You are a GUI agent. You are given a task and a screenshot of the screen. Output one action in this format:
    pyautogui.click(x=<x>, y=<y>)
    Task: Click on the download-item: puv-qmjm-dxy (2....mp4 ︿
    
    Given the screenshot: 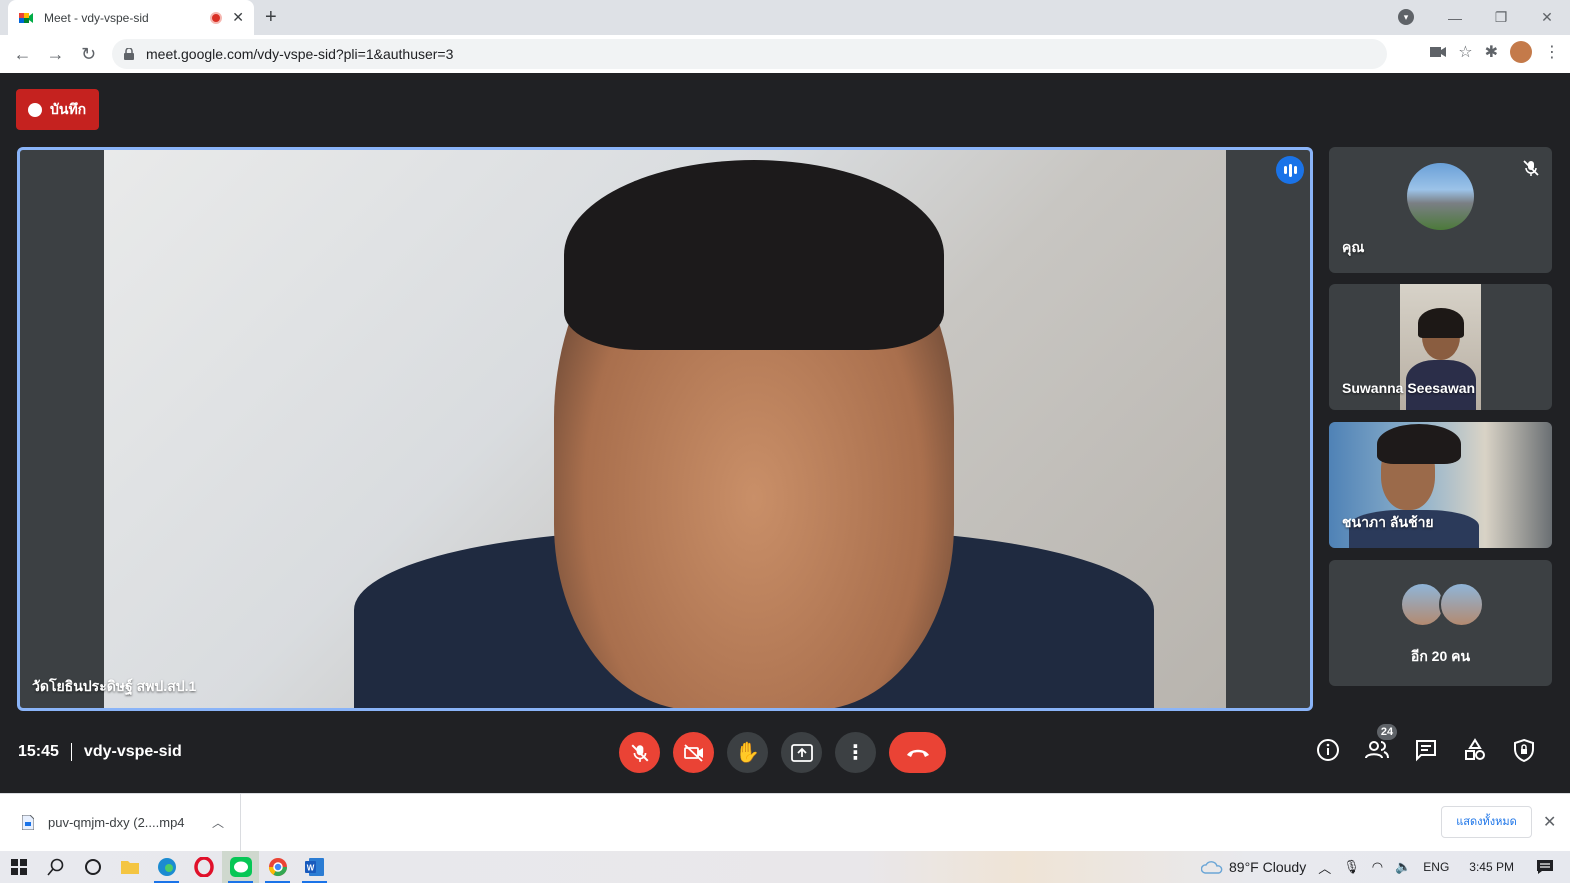 What is the action you would take?
    pyautogui.click(x=120, y=822)
    